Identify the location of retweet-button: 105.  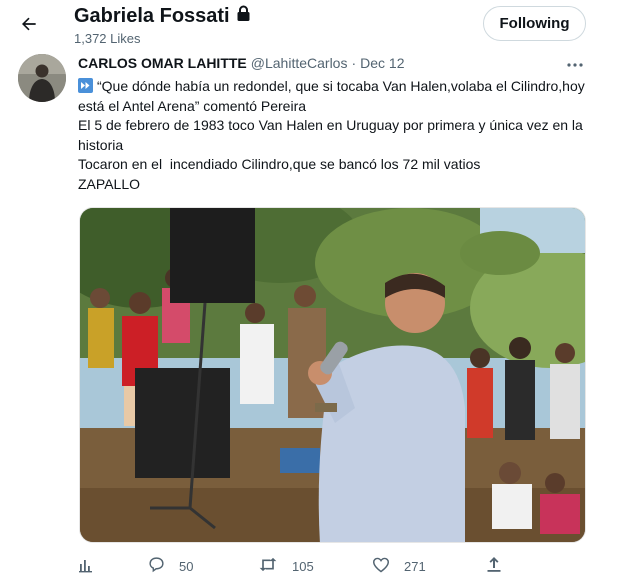
(286, 566).